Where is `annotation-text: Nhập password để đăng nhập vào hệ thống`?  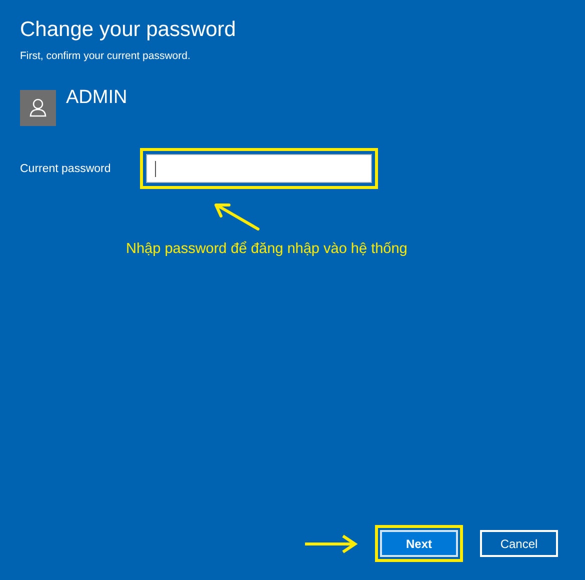 annotation-text: Nhập password để đăng nhập vào hệ thống is located at coordinates (267, 249).